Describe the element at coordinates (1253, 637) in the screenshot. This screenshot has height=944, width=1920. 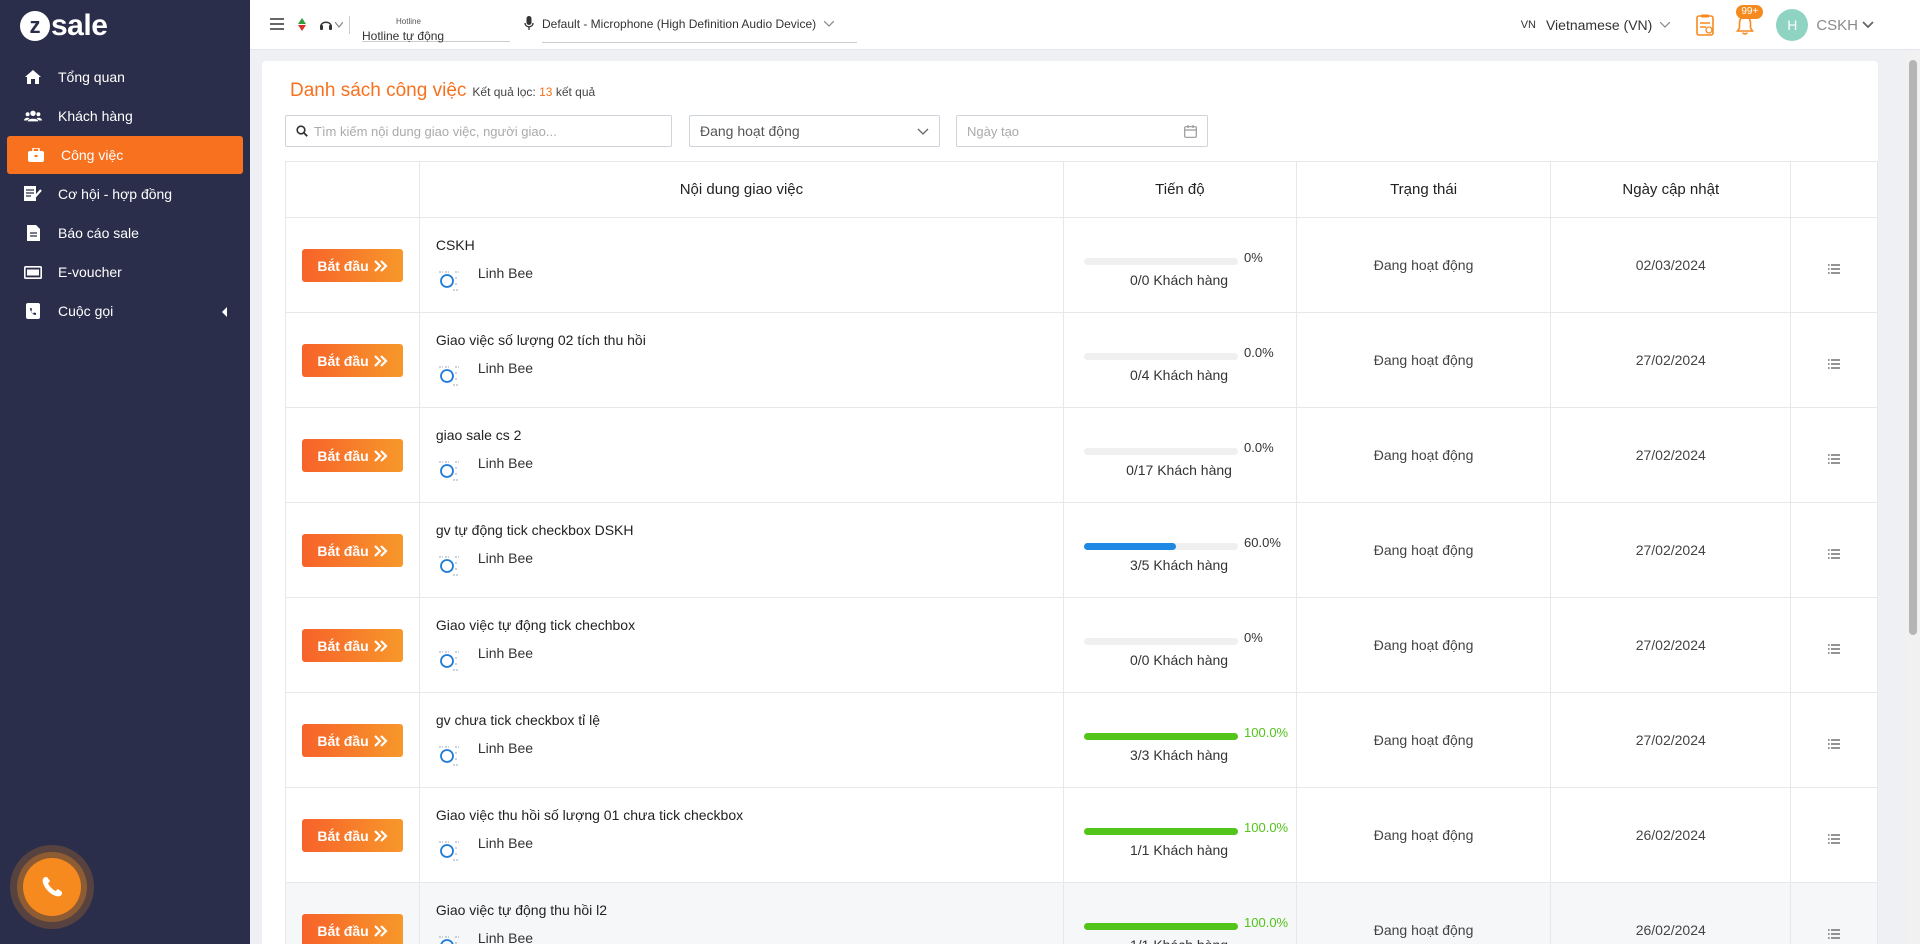
I see `progress-percent: 0%` at that location.